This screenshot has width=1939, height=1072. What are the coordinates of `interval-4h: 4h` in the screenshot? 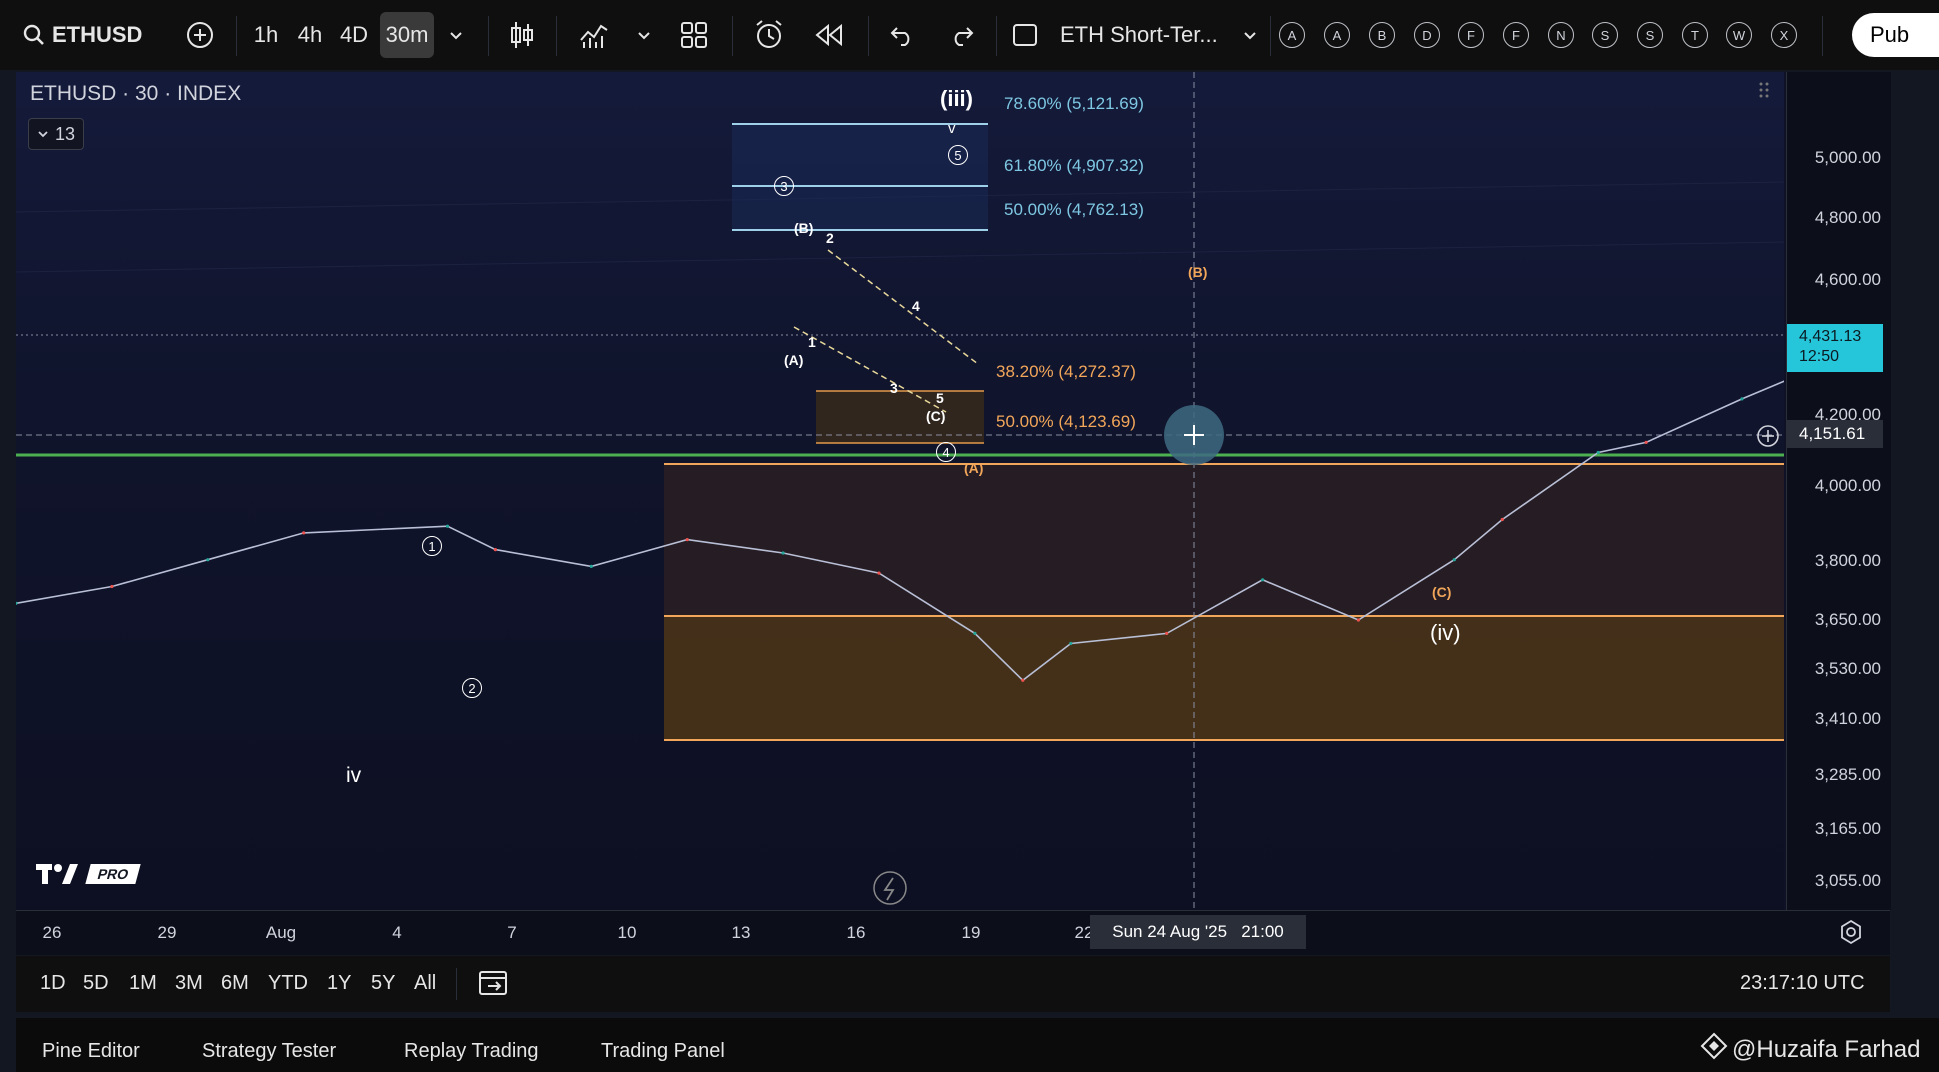 It's located at (310, 35).